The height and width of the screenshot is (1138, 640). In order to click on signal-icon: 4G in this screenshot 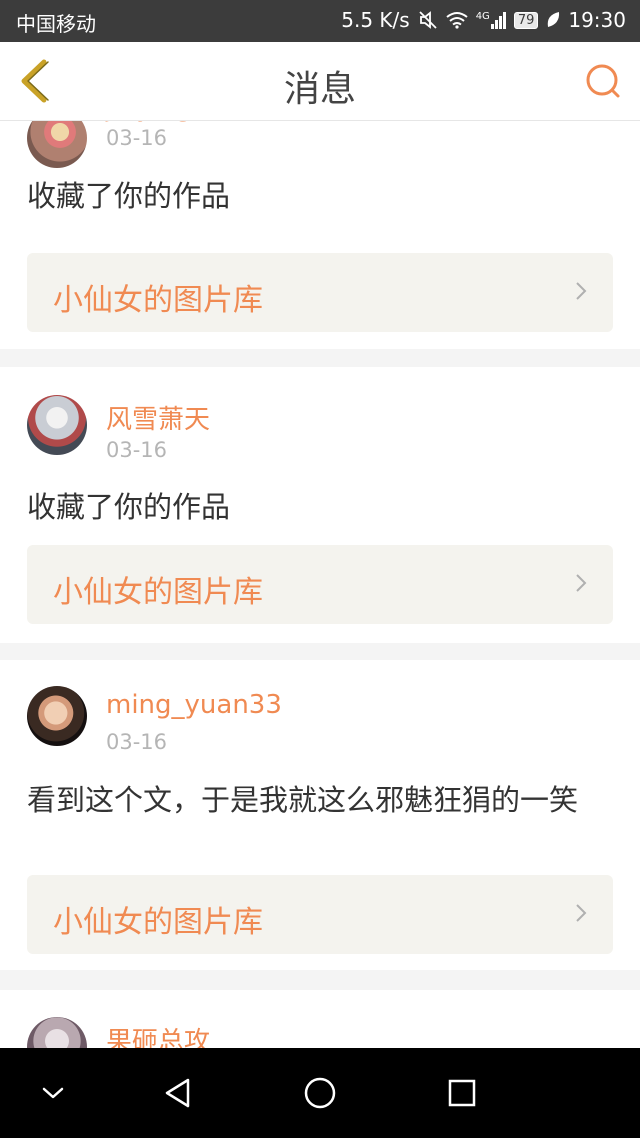, I will do `click(491, 20)`.